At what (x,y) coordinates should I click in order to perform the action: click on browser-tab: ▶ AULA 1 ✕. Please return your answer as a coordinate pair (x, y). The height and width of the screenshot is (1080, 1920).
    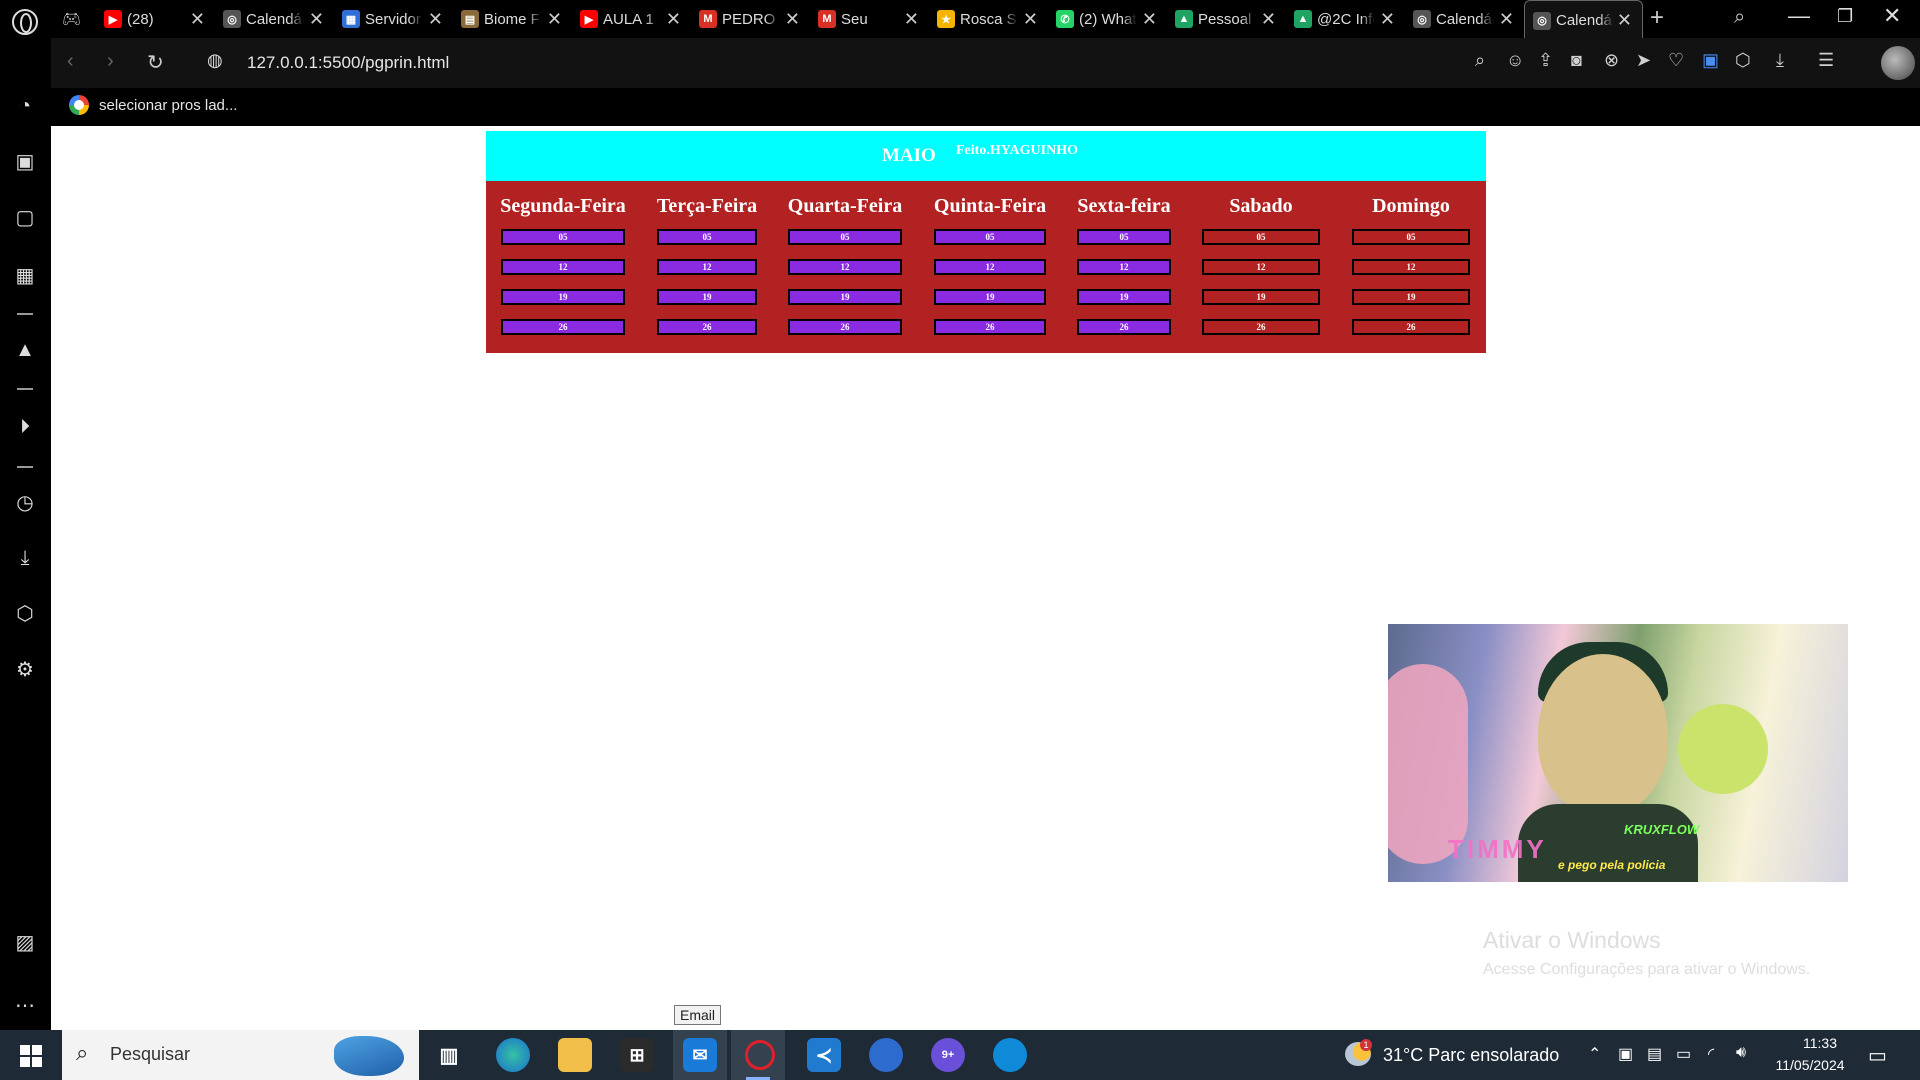
    Looking at the image, I should click on (631, 19).